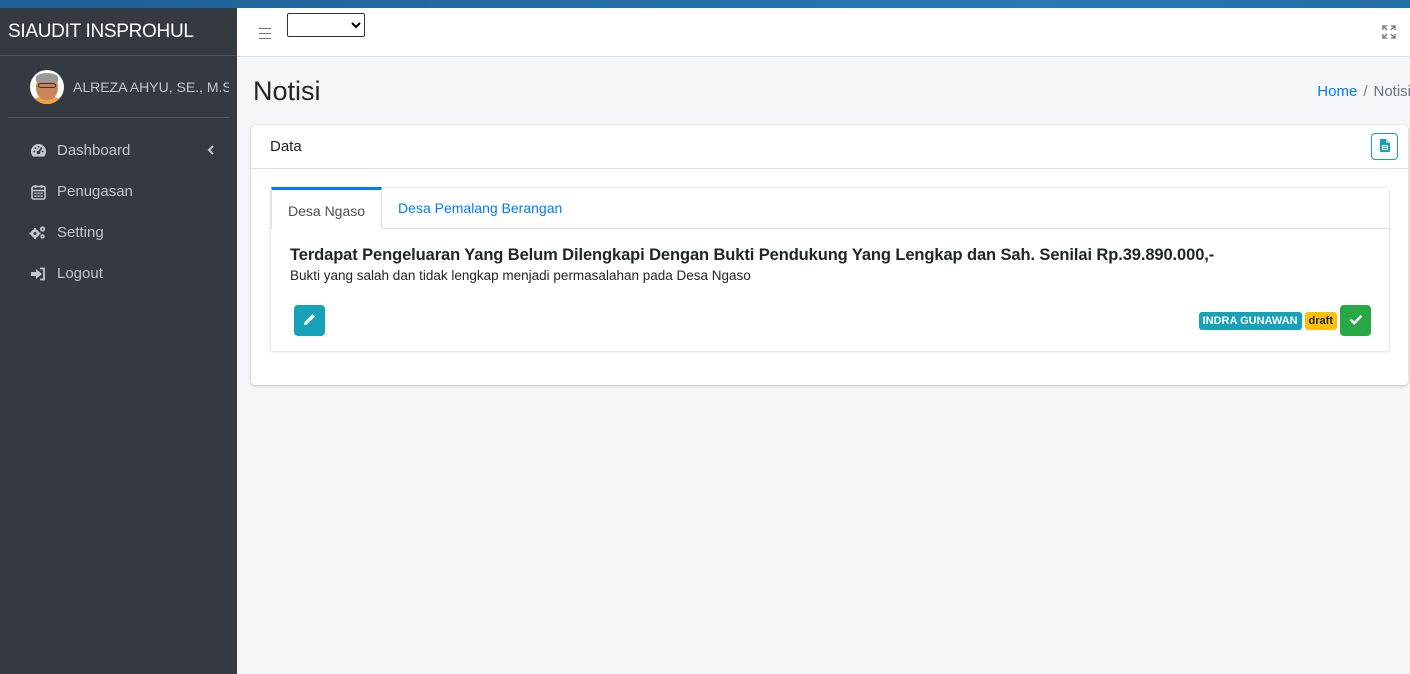 The width and height of the screenshot is (1410, 674). Describe the element at coordinates (80, 232) in the screenshot. I see `sidebar-item-label: Setting` at that location.